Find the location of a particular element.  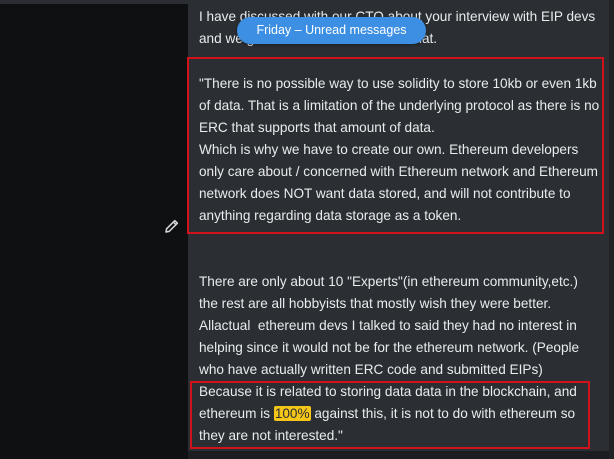

pencil-icon is located at coordinates (172, 226).